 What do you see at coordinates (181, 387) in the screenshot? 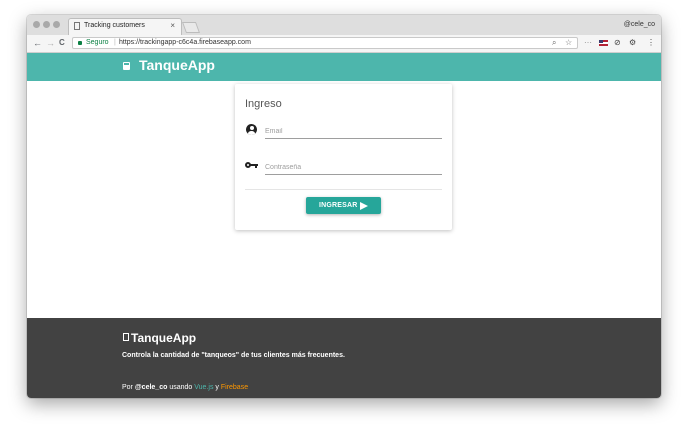
I see `credits-using: usando` at bounding box center [181, 387].